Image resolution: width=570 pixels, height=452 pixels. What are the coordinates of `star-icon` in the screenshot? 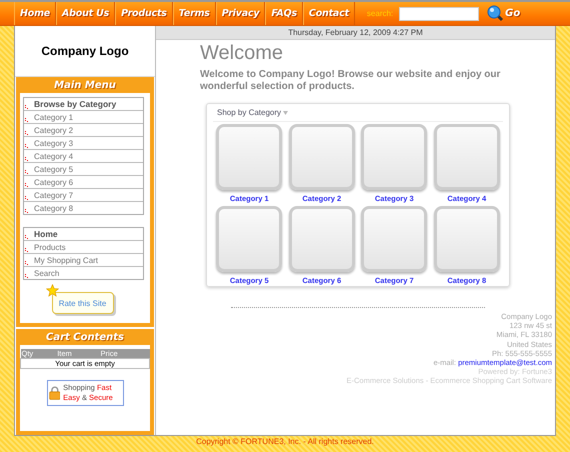 It's located at (52, 290).